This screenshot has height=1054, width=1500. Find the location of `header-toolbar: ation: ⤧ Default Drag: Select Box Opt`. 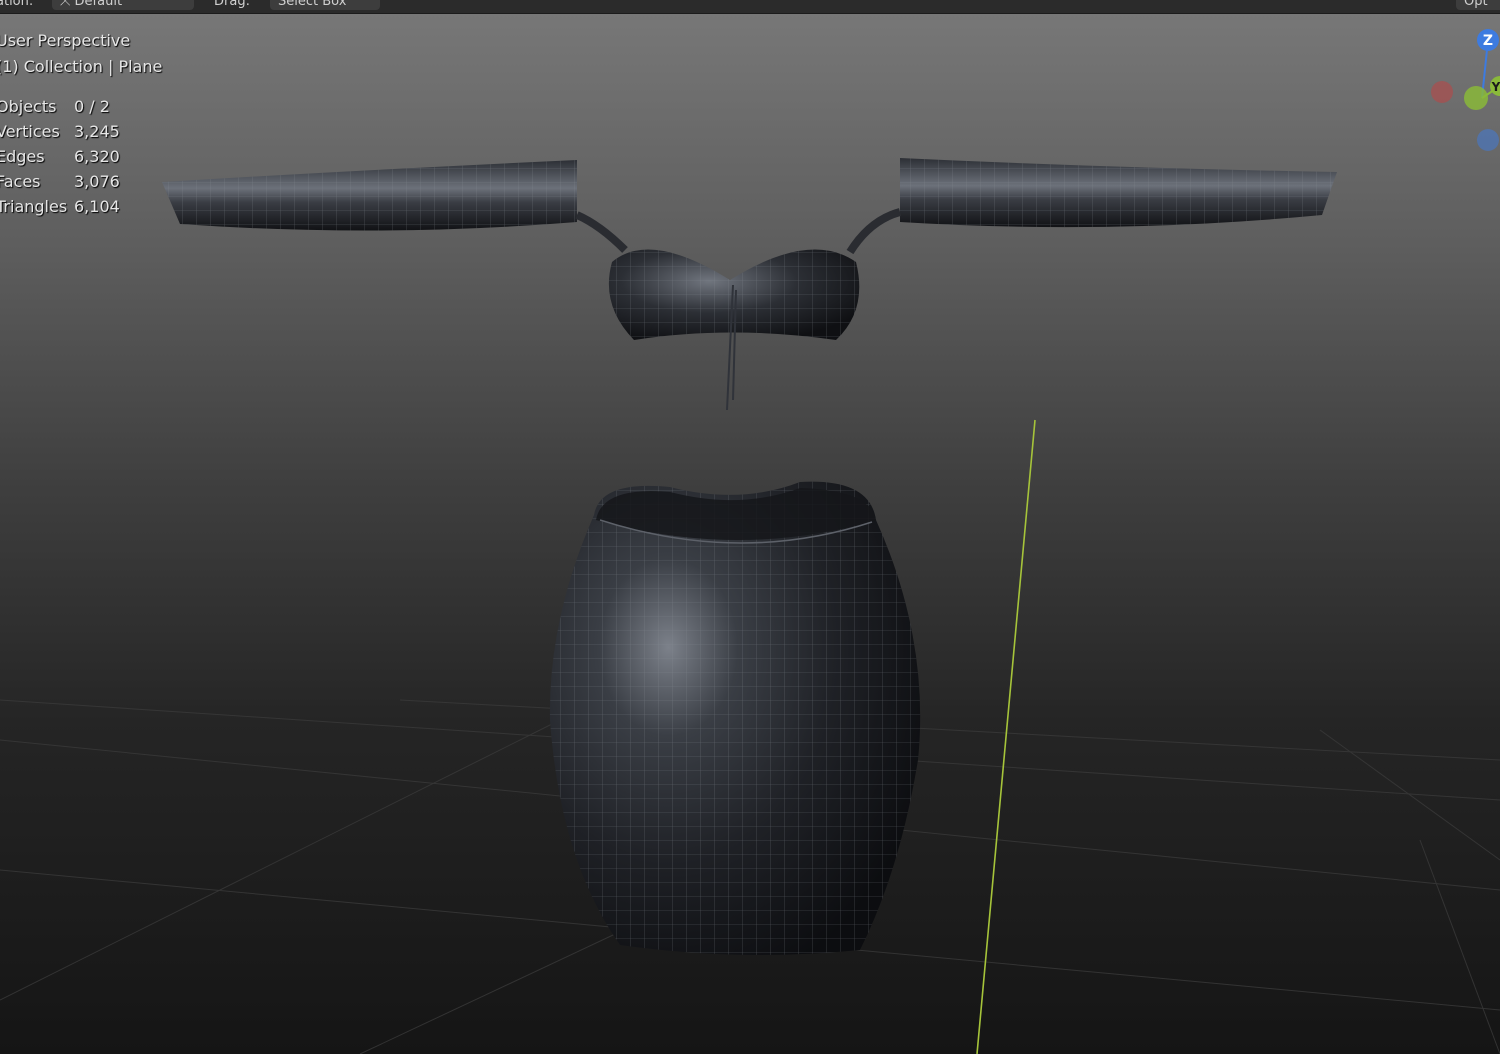

header-toolbar: ation: ⤧ Default Drag: Select Box Opt is located at coordinates (750, 7).